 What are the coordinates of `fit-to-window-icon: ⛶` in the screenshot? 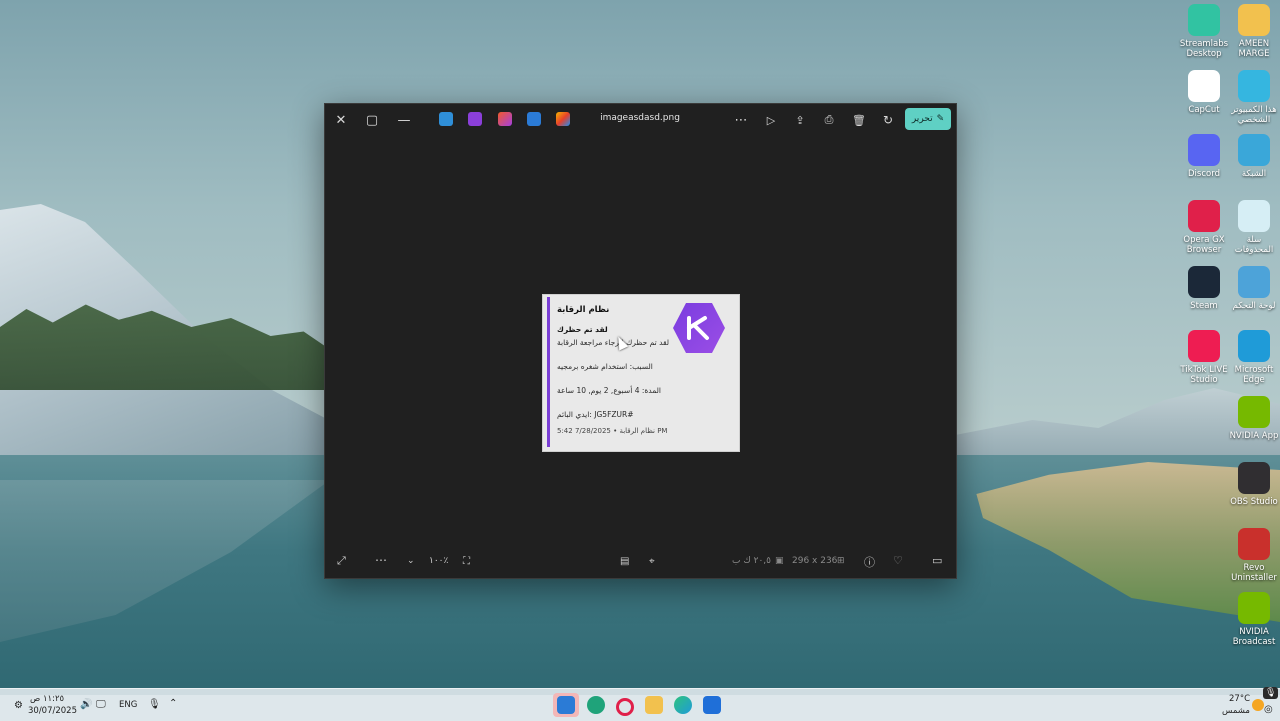 It's located at (466, 561).